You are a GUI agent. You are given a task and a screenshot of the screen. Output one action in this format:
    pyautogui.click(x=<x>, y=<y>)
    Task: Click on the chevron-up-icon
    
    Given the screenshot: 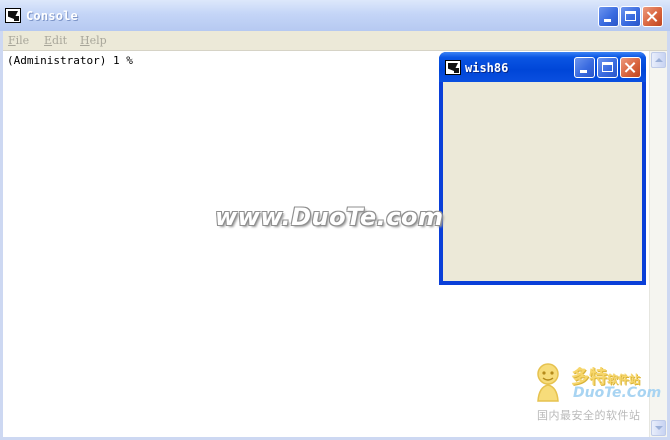 What is the action you would take?
    pyautogui.click(x=659, y=60)
    